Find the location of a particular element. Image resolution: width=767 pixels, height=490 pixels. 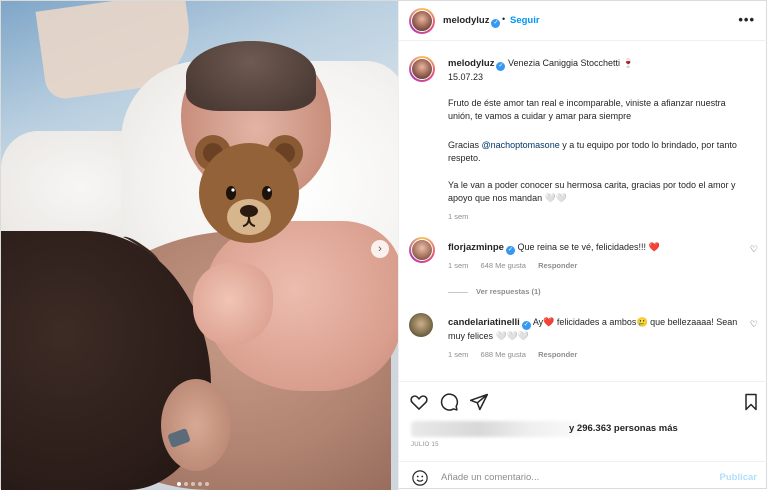

comment-text: Ay is located at coordinates (538, 322).